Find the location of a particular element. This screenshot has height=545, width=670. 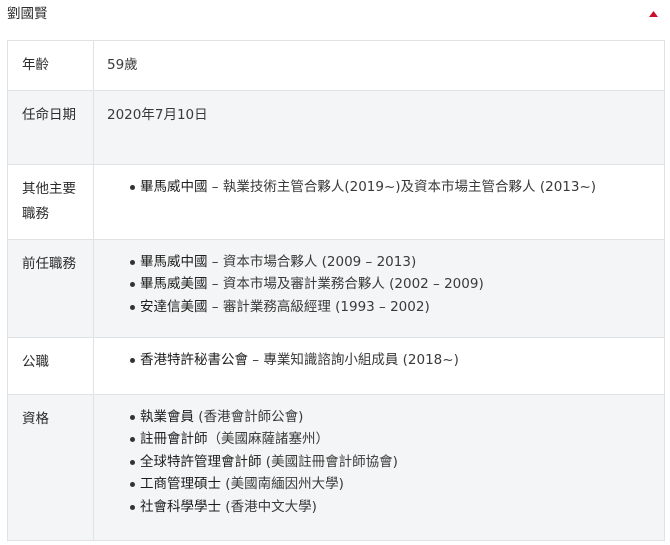

organization-name: 香港特許秘書公會 is located at coordinates (194, 360).